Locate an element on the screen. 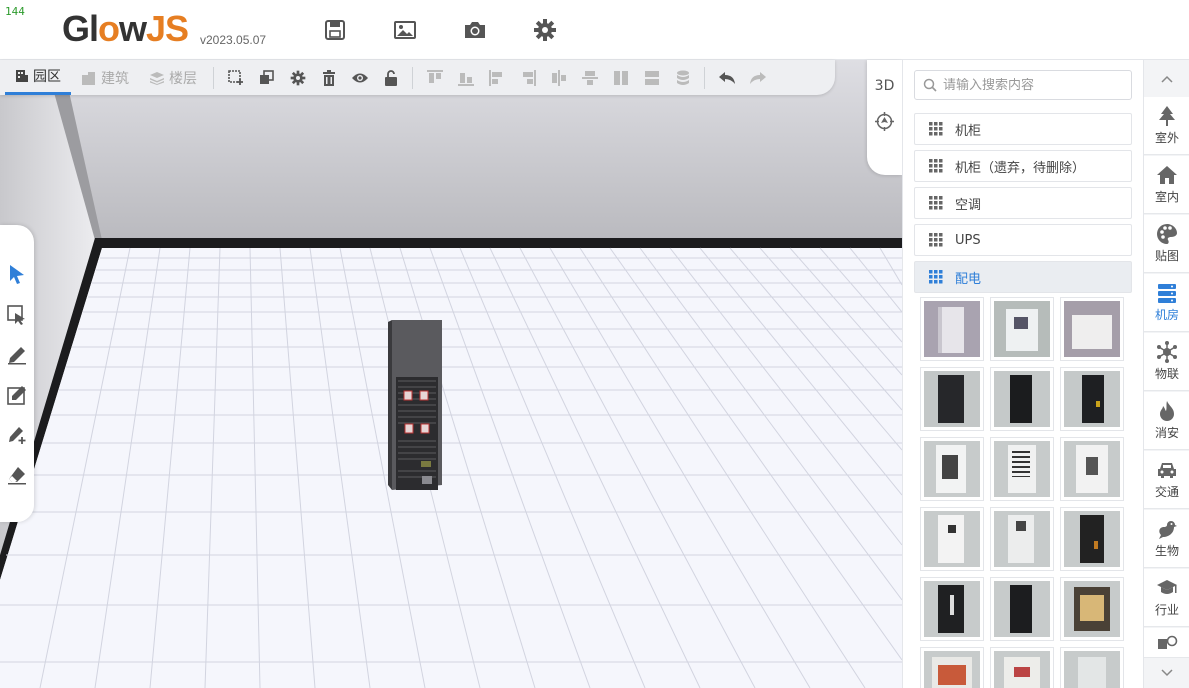 Image resolution: width=1189 pixels, height=688 pixels. building-icon is located at coordinates (22, 76).